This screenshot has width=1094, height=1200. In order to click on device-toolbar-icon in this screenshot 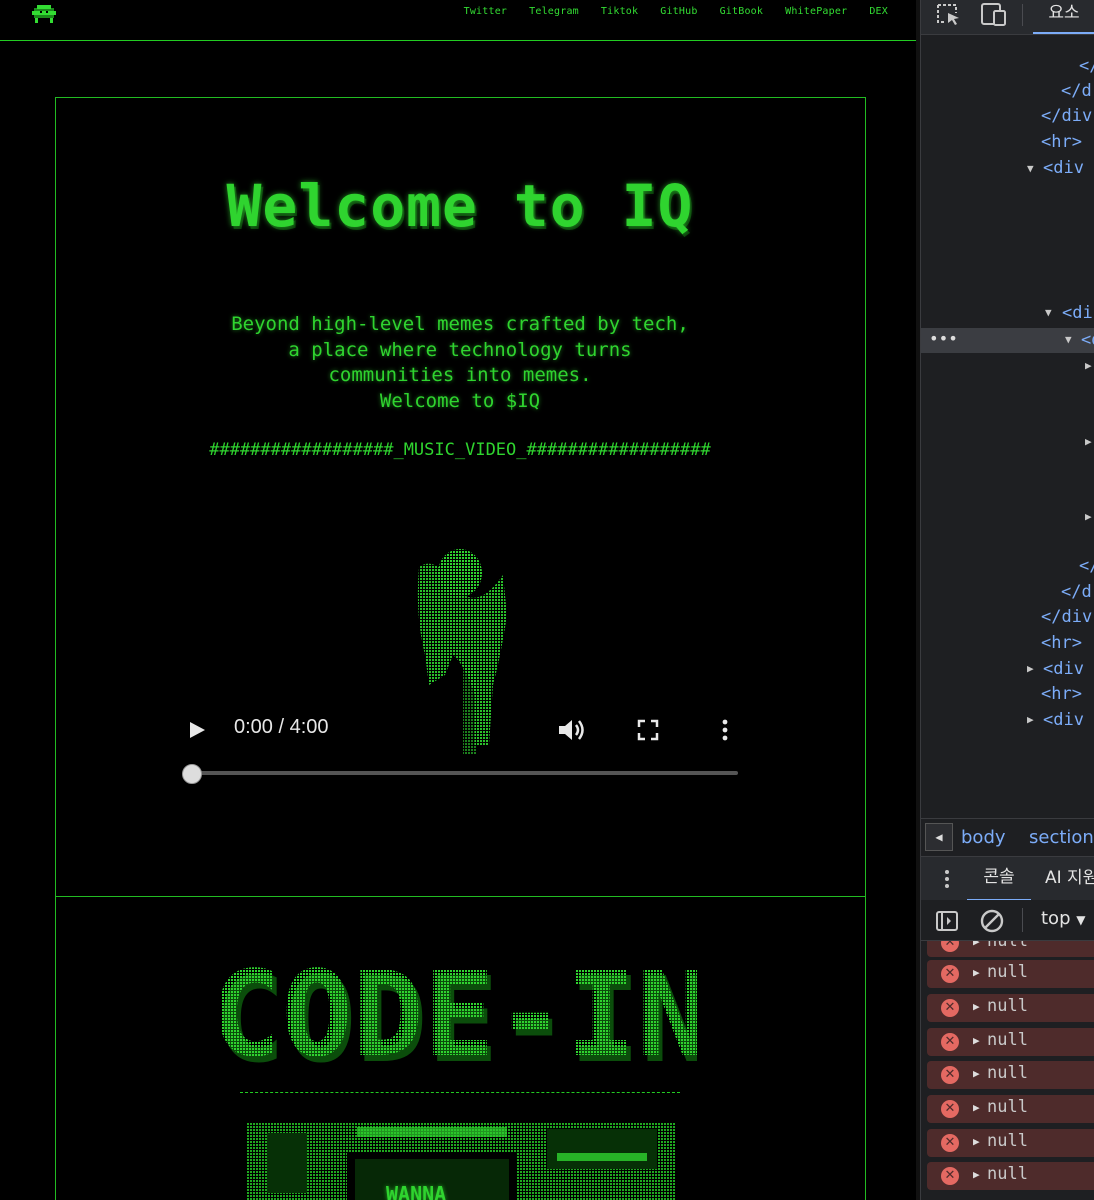, I will do `click(993, 14)`.